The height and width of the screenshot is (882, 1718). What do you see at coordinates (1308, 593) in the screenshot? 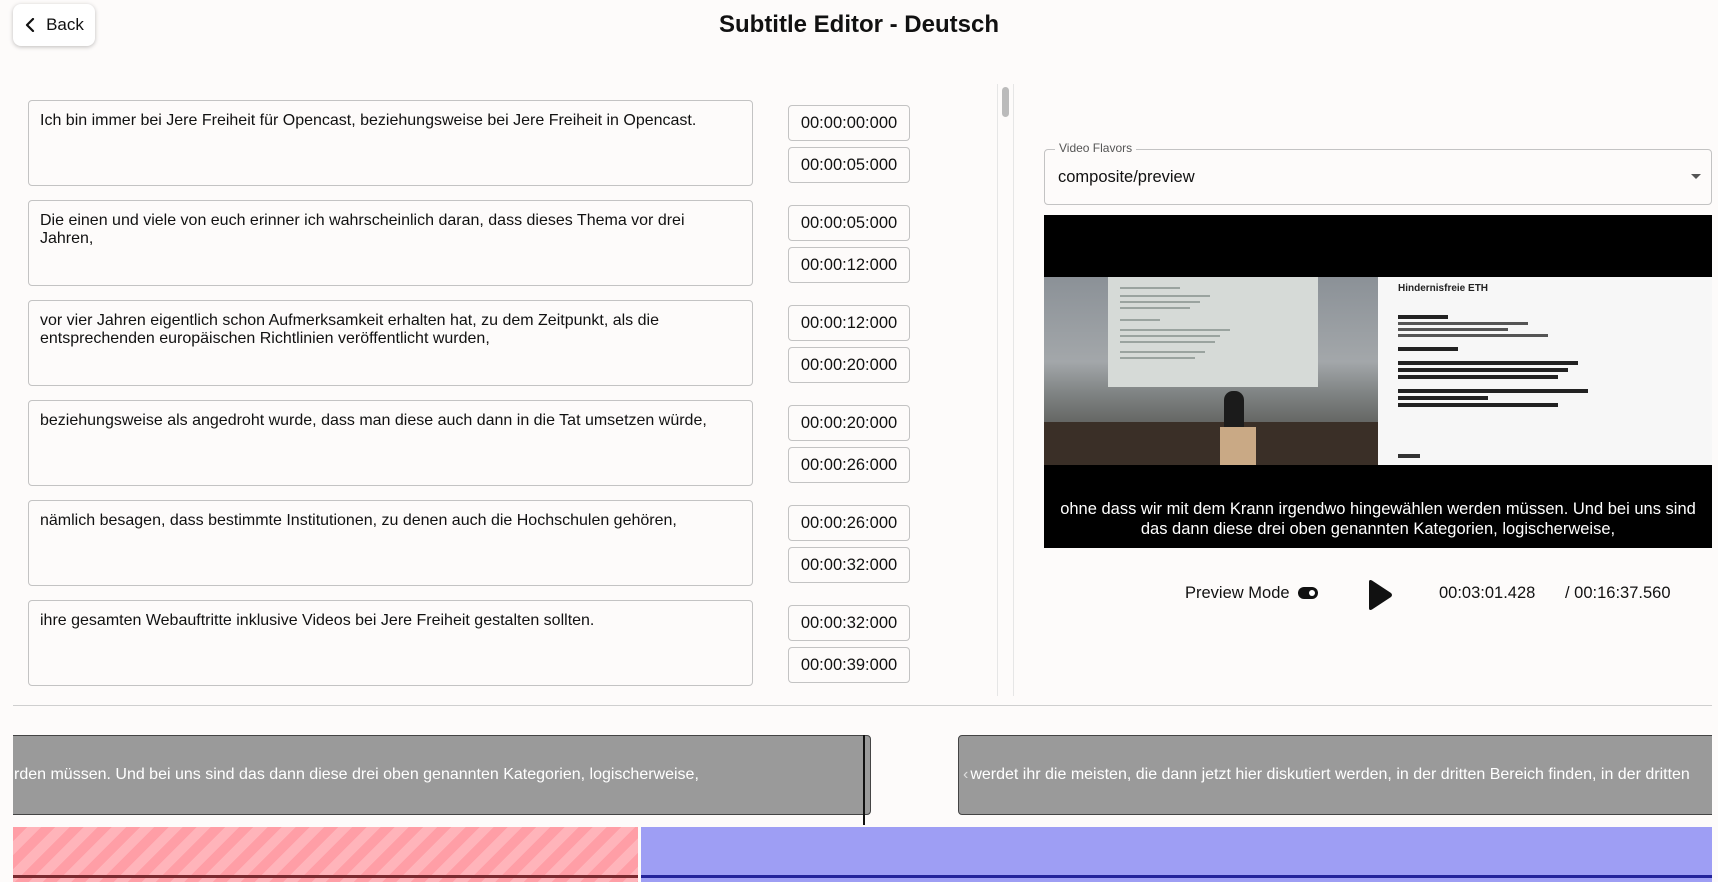
I see `preview-mode-toggle` at bounding box center [1308, 593].